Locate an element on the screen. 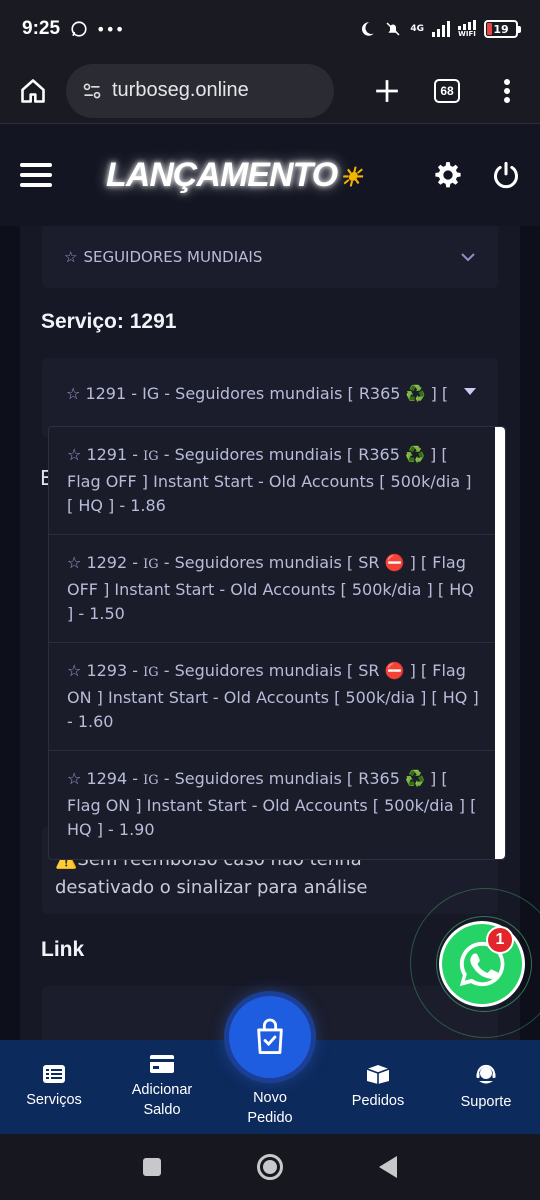 The height and width of the screenshot is (1200, 540). browser-menu-button is located at coordinates (507, 91).